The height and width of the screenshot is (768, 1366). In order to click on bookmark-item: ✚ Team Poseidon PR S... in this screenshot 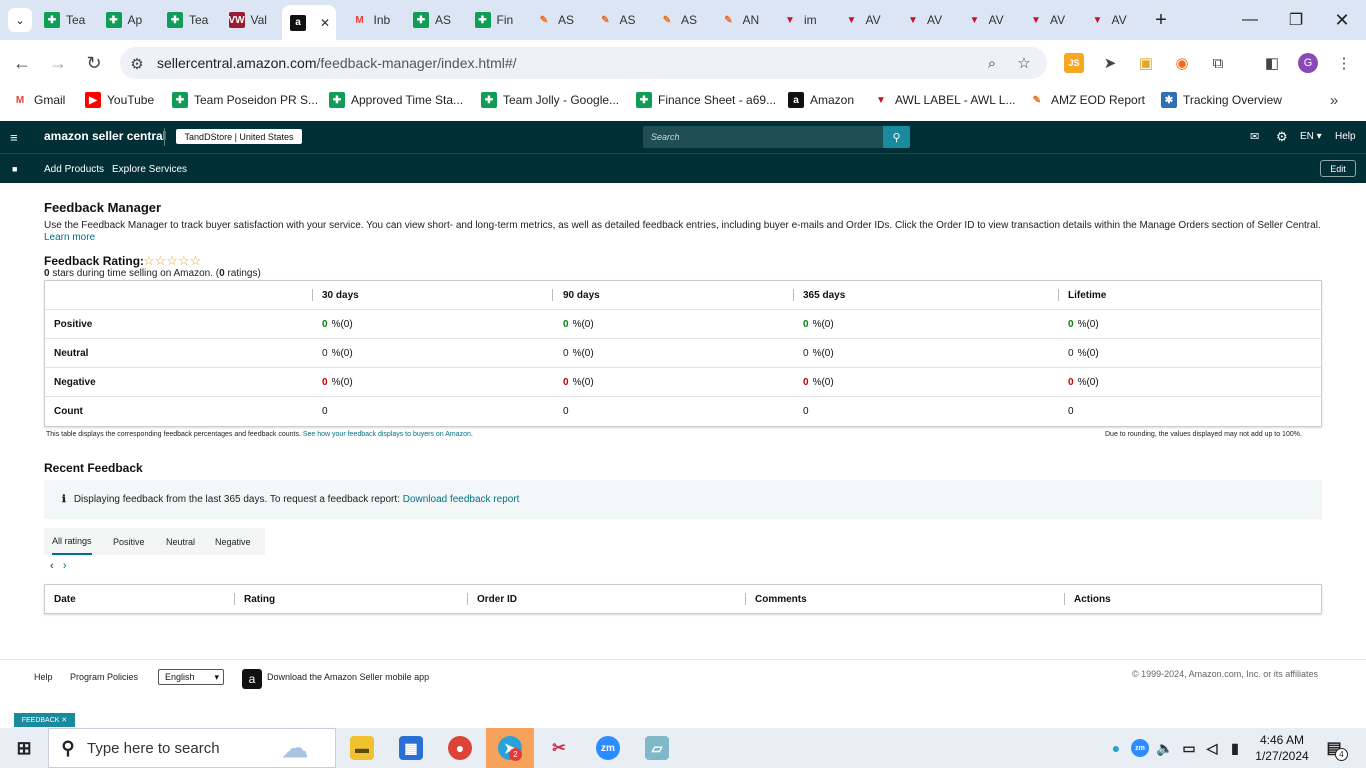, I will do `click(245, 100)`.